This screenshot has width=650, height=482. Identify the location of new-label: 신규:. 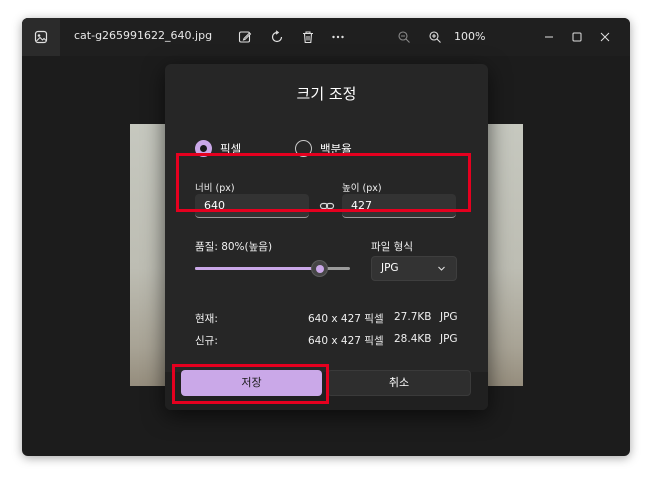
(206, 341).